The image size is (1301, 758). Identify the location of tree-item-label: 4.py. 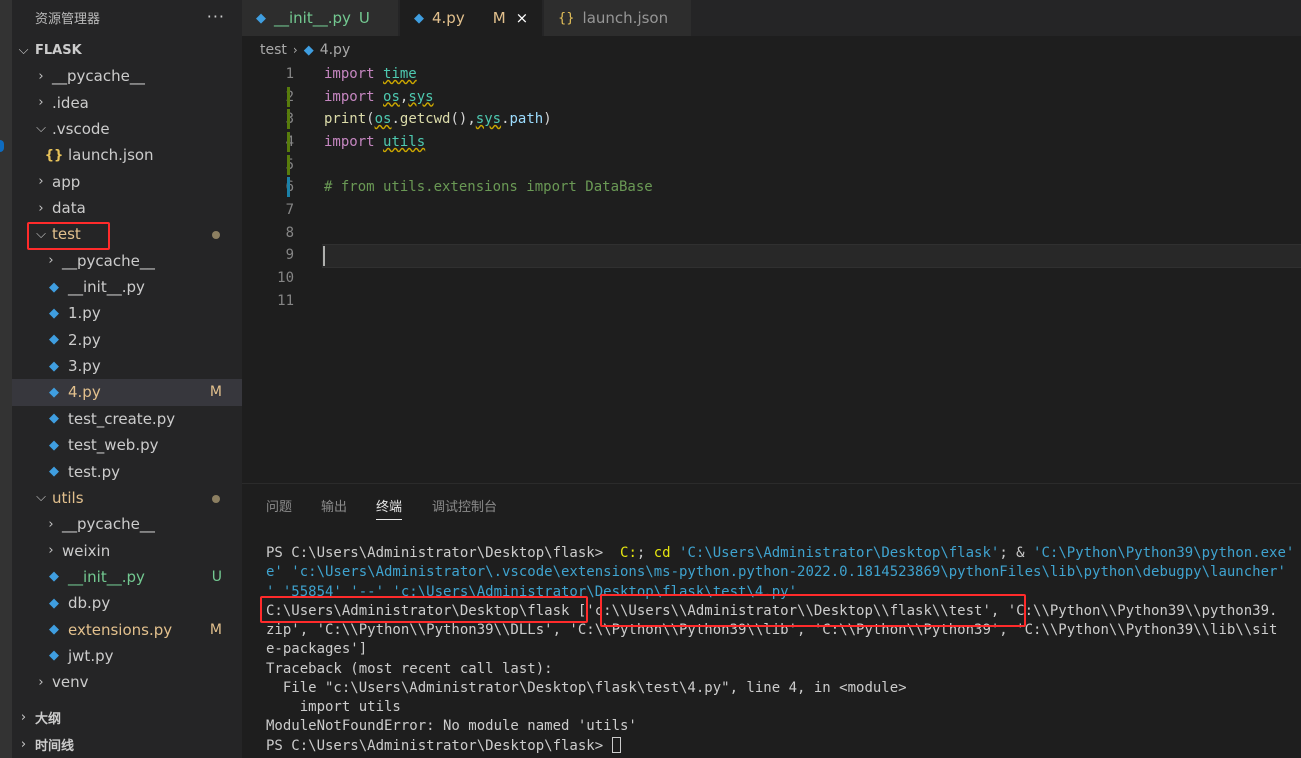
(84, 392).